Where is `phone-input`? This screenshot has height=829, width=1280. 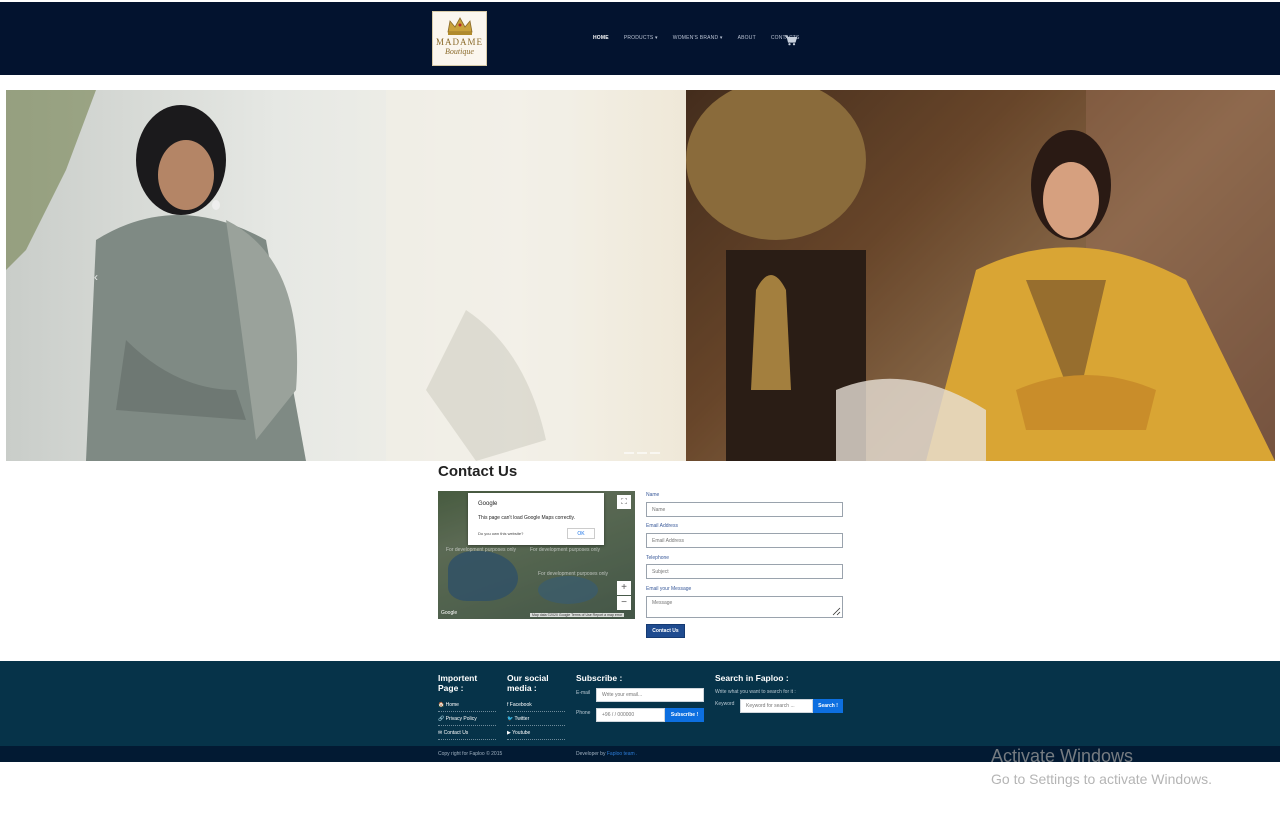 phone-input is located at coordinates (744, 571).